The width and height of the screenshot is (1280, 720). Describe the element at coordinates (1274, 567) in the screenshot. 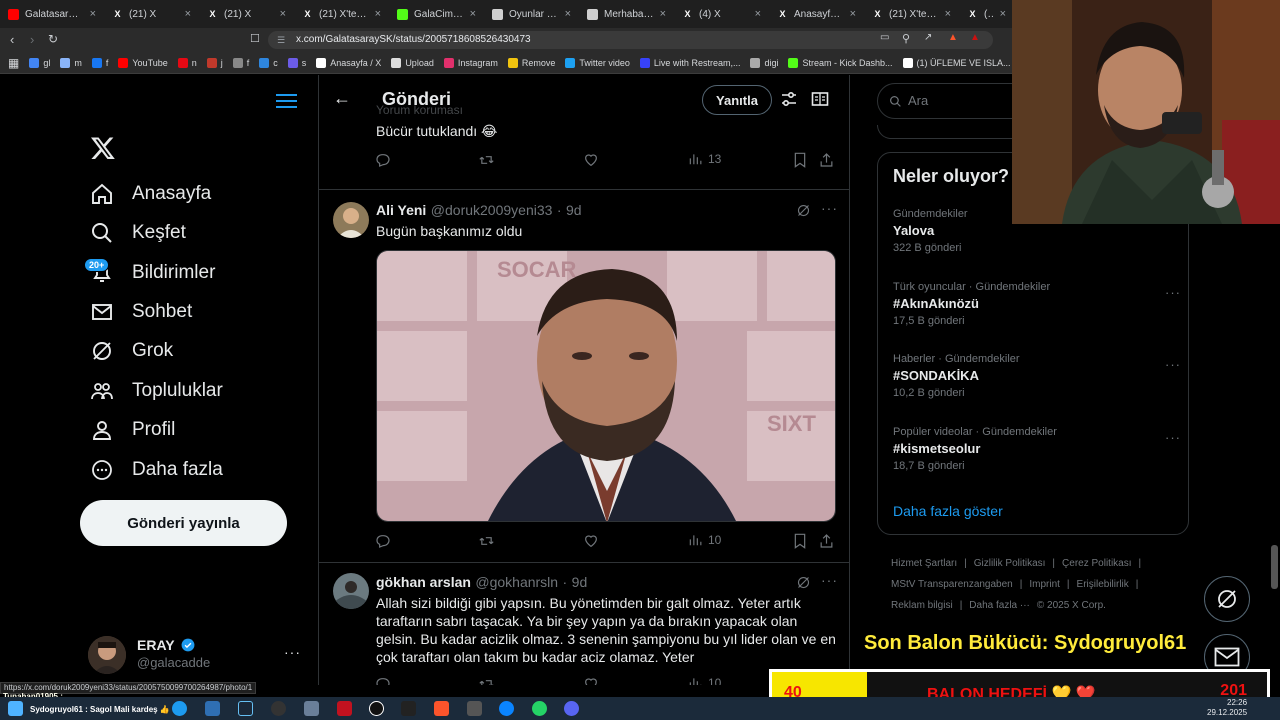

I see `scrollbar` at that location.